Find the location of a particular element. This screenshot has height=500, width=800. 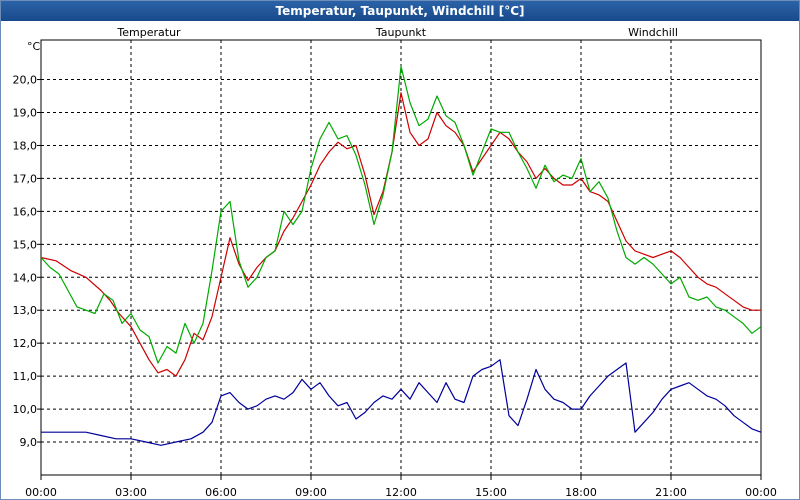

y-tick-label: 18,0 is located at coordinates (25, 145).